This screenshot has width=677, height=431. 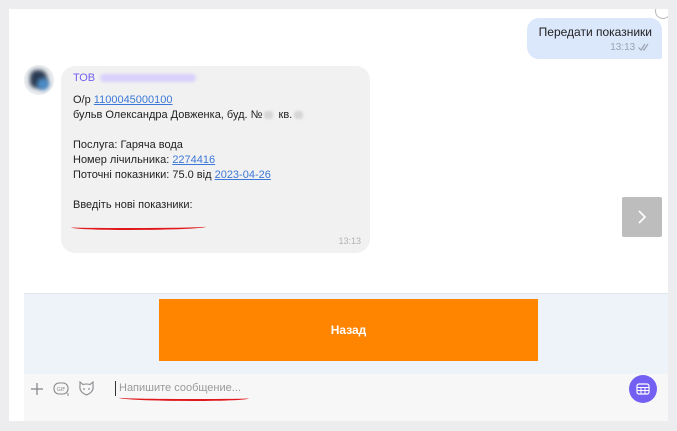 What do you see at coordinates (133, 100) in the screenshot?
I see `account-number-link: 1100045000100` at bounding box center [133, 100].